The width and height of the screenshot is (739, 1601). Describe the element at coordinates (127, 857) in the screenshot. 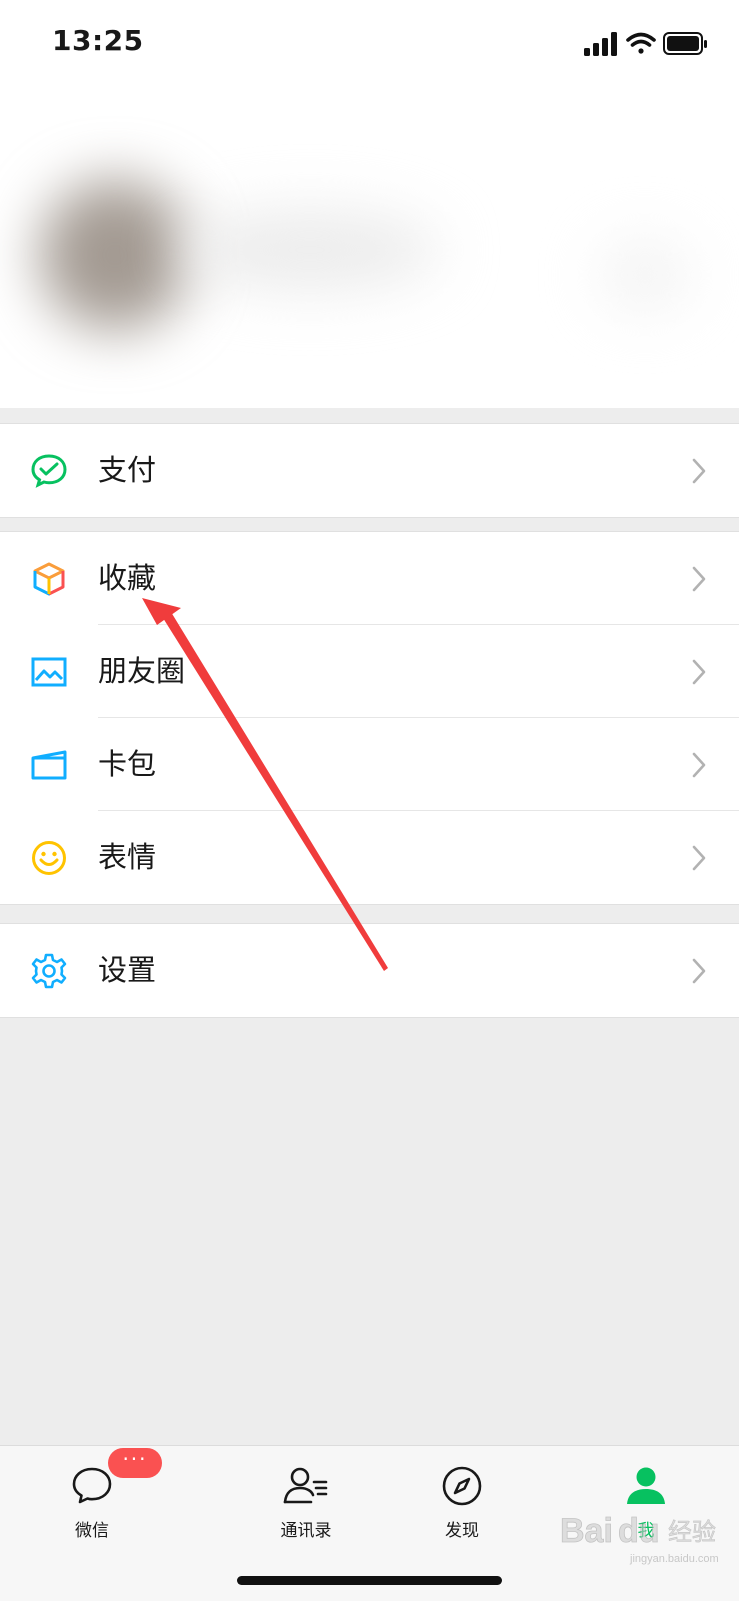

I see `menu-item-label: 表情` at that location.